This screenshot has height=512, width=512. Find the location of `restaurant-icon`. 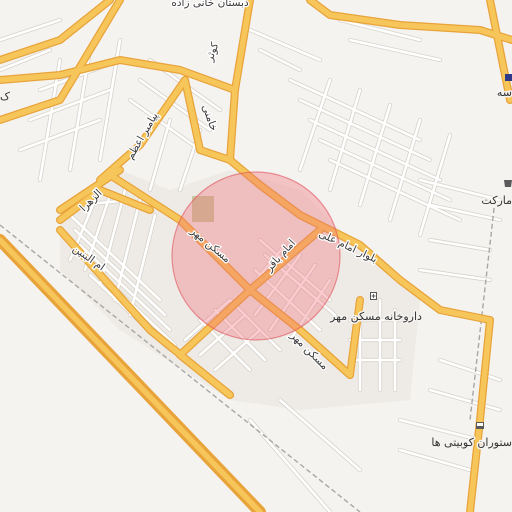

restaurant-icon is located at coordinates (480, 425).